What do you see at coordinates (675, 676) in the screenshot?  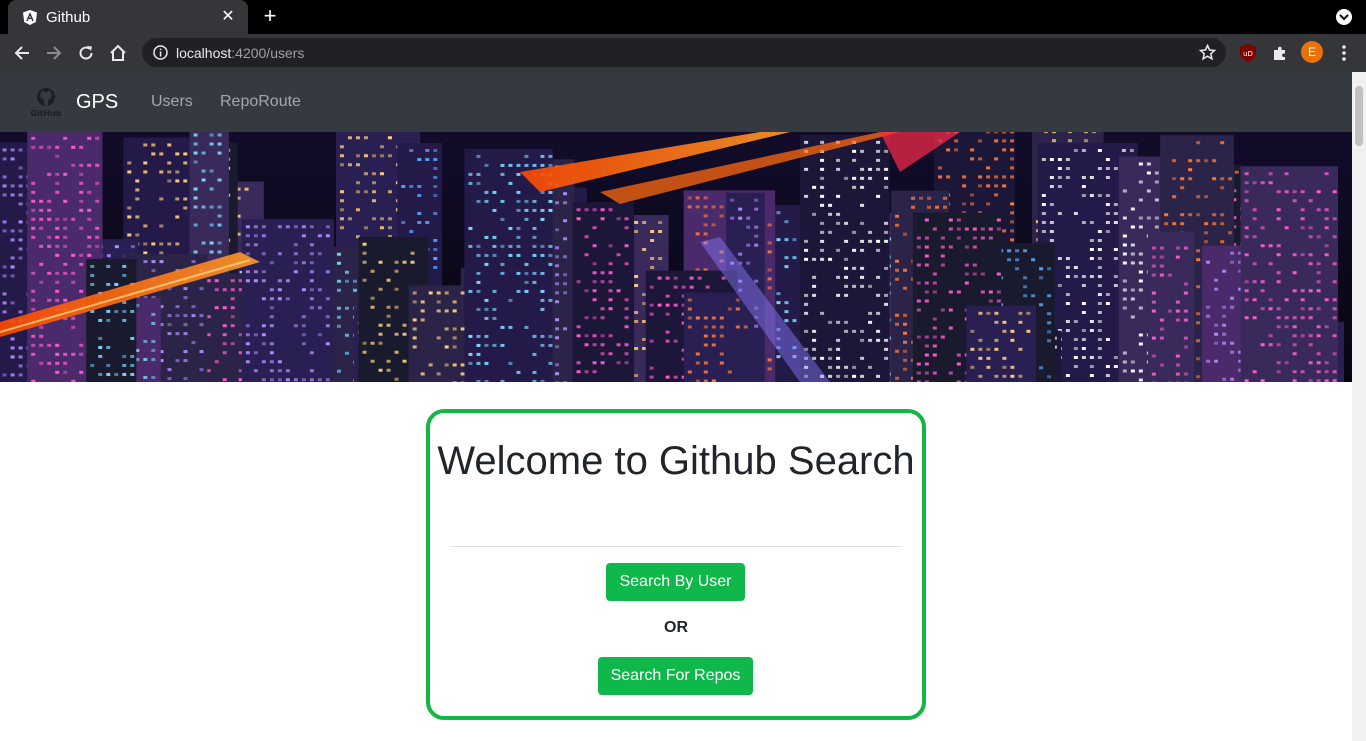 I see `search-for-repos-button: Search For Repos` at bounding box center [675, 676].